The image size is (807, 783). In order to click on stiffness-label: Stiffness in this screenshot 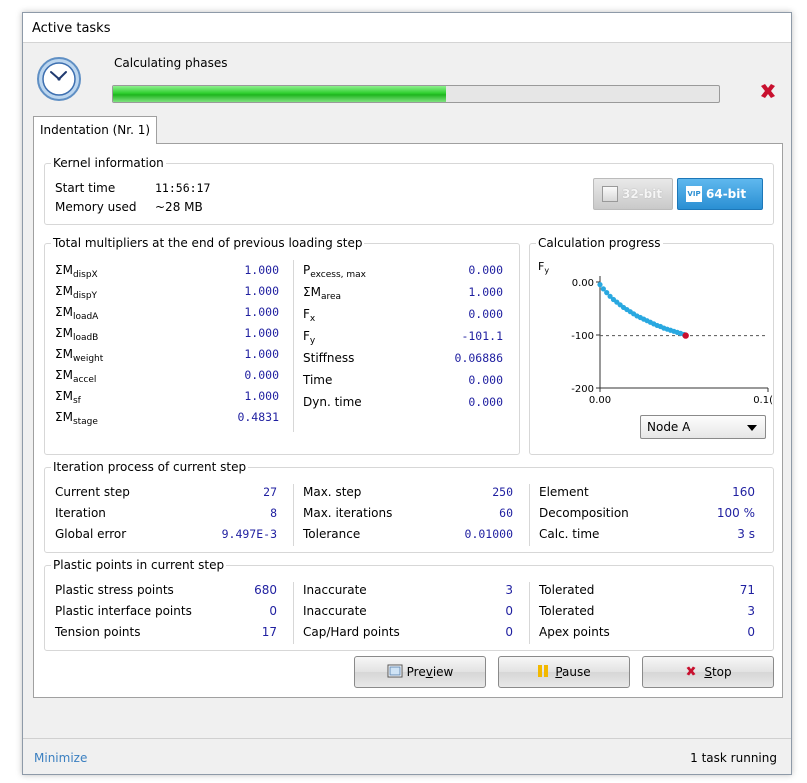, I will do `click(329, 358)`.